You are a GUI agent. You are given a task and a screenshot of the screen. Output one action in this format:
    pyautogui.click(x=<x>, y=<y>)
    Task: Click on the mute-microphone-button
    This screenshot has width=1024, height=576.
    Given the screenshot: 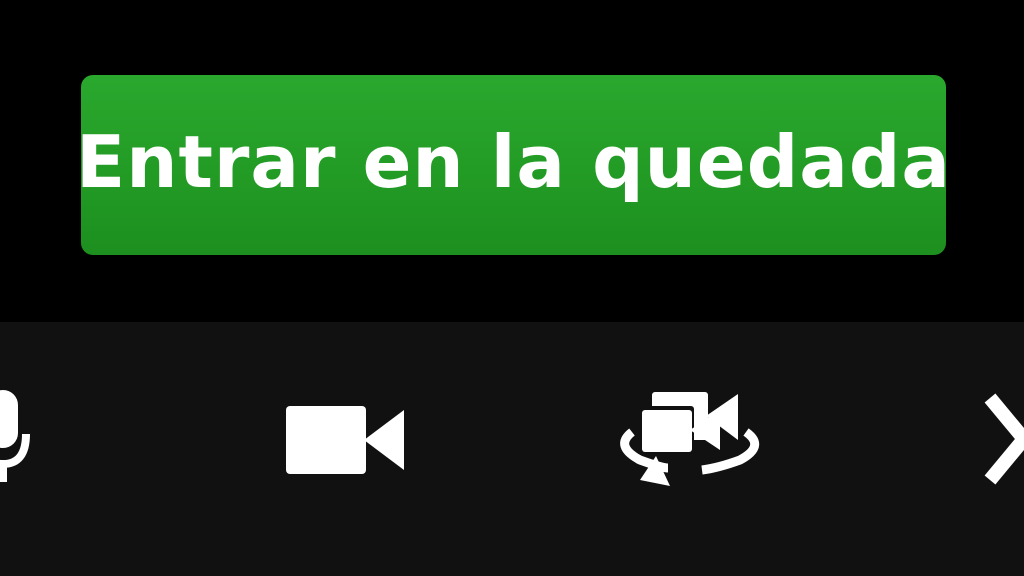 What is the action you would take?
    pyautogui.click(x=20, y=438)
    